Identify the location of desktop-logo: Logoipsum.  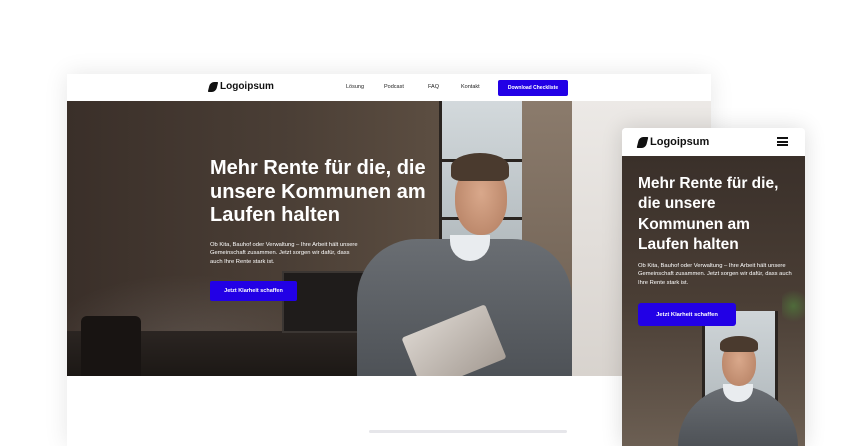
(240, 86).